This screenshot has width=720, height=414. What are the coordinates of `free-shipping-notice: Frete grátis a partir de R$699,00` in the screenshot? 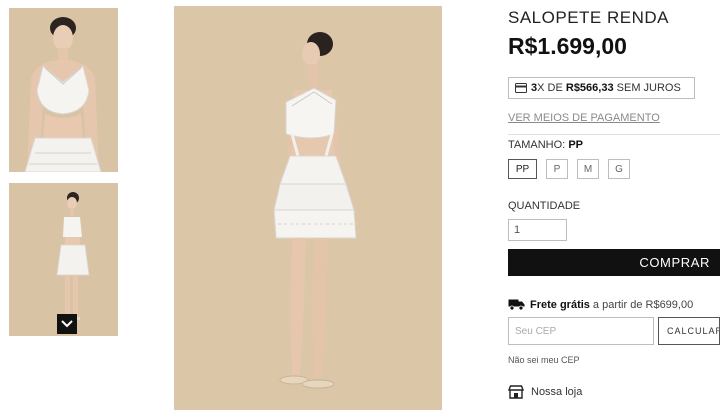 It's located at (600, 304).